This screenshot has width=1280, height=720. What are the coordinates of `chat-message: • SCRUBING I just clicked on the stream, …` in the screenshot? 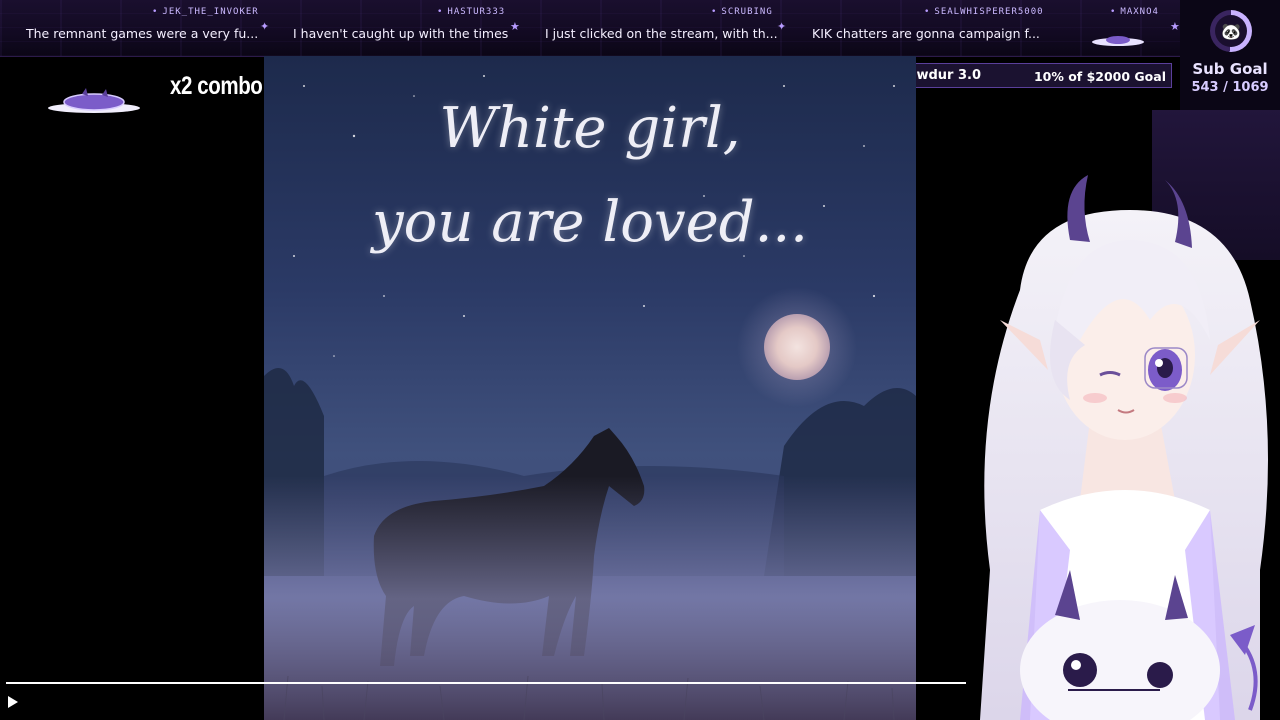 It's located at (661, 28).